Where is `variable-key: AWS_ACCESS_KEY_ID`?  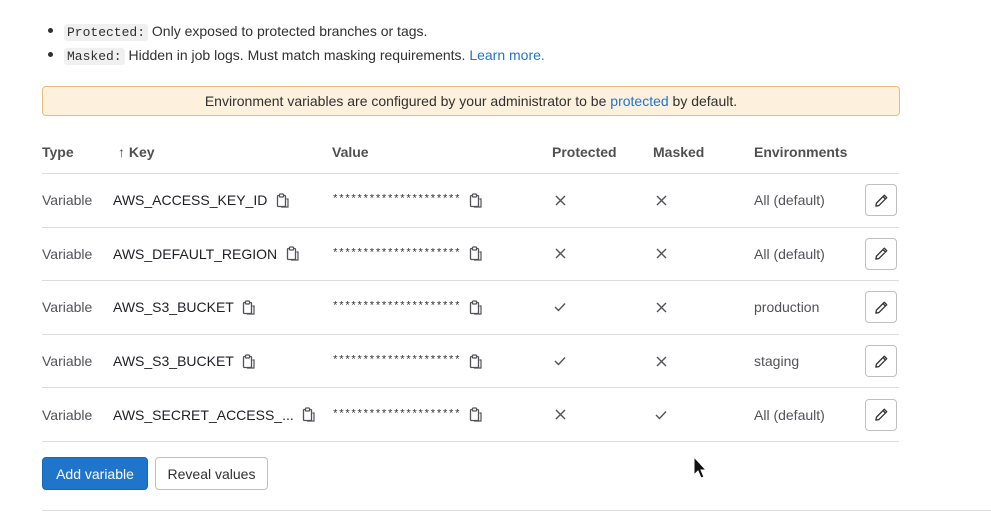
variable-key: AWS_ACCESS_KEY_ID is located at coordinates (190, 200).